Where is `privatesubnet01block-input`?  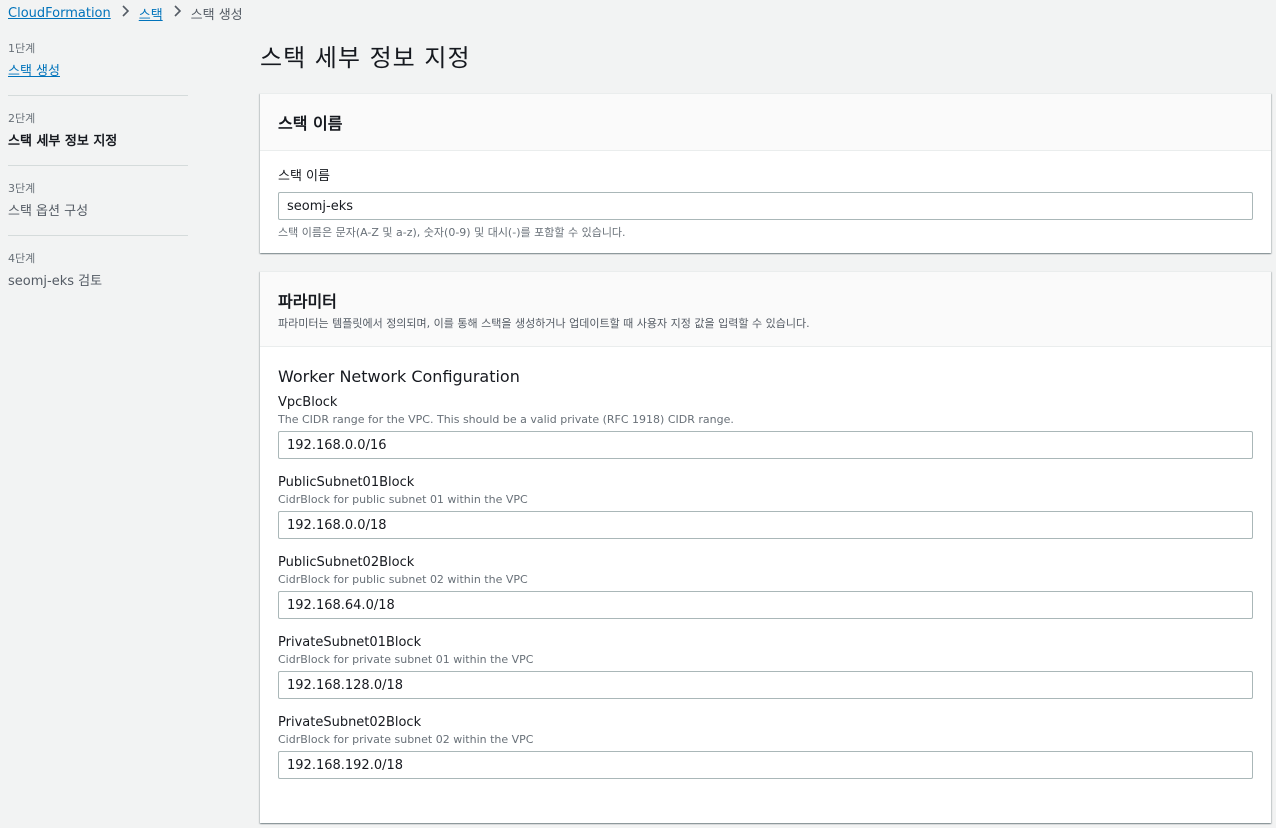 privatesubnet01block-input is located at coordinates (765, 685).